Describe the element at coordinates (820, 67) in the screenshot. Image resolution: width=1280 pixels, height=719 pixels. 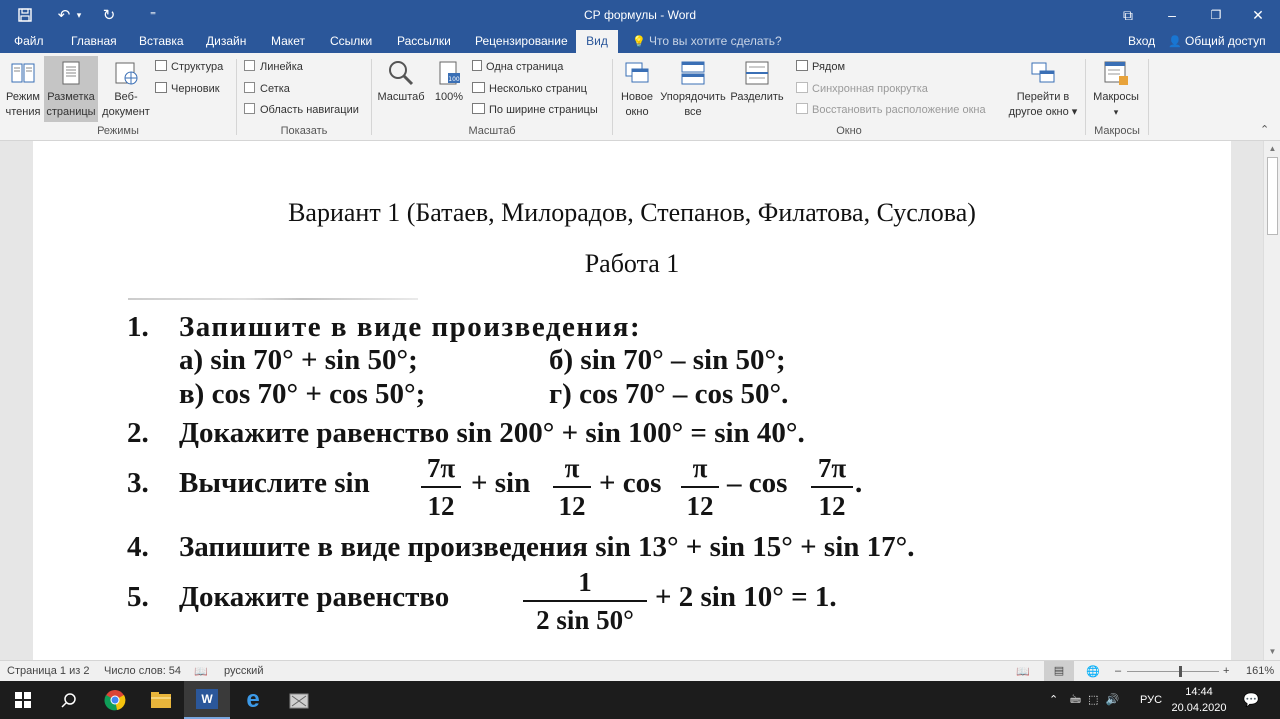
I see `side-by-side-button: Рядом` at that location.